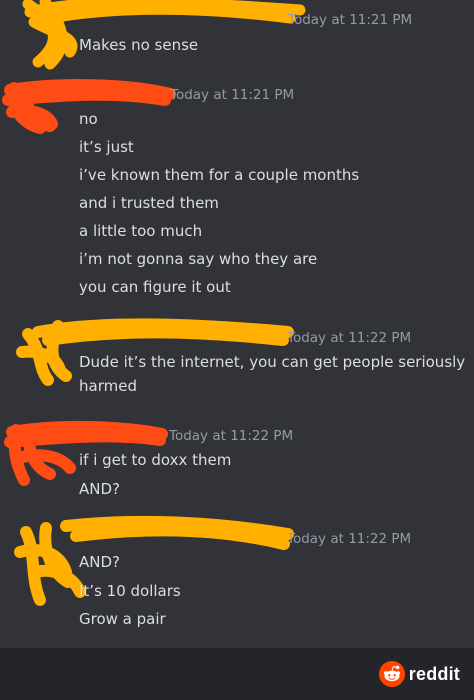  What do you see at coordinates (237, 674) in the screenshot?
I see `reddit-watermark-bar: reddit` at bounding box center [237, 674].